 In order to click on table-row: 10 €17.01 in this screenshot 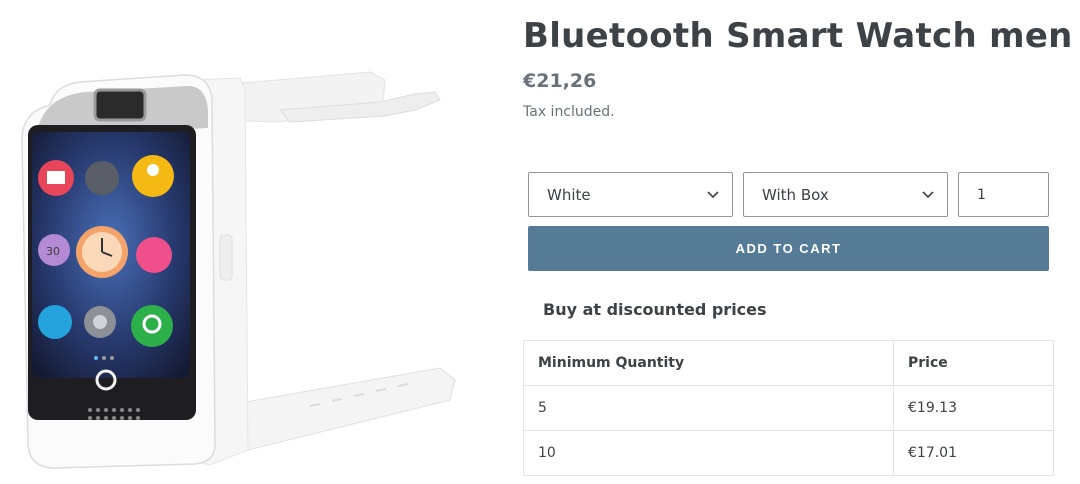, I will do `click(788, 453)`.